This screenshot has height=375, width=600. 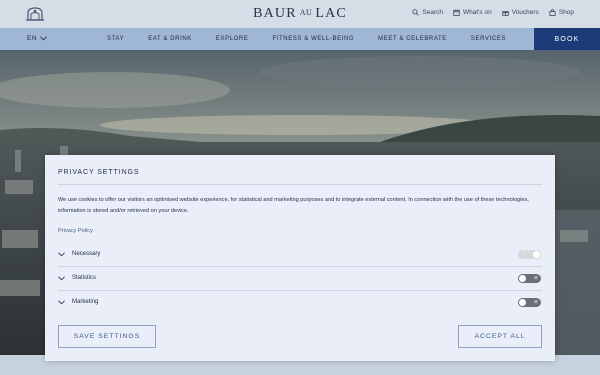 I want to click on brand-word-right: LAC, so click(x=331, y=13).